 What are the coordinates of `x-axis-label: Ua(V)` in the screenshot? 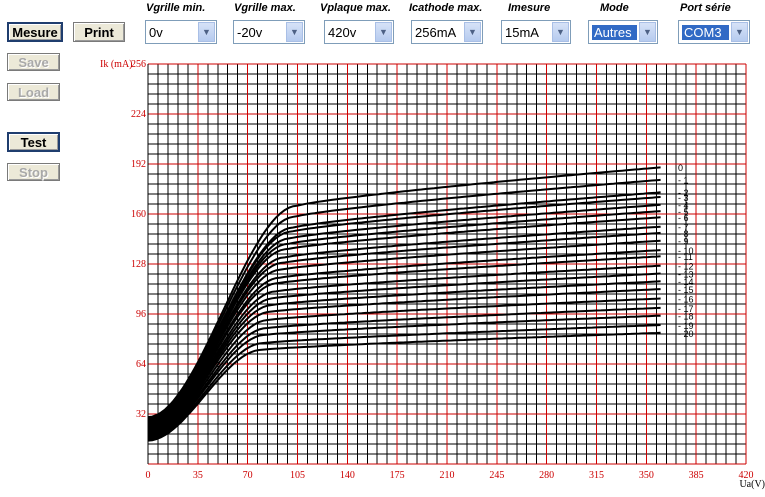 It's located at (752, 484).